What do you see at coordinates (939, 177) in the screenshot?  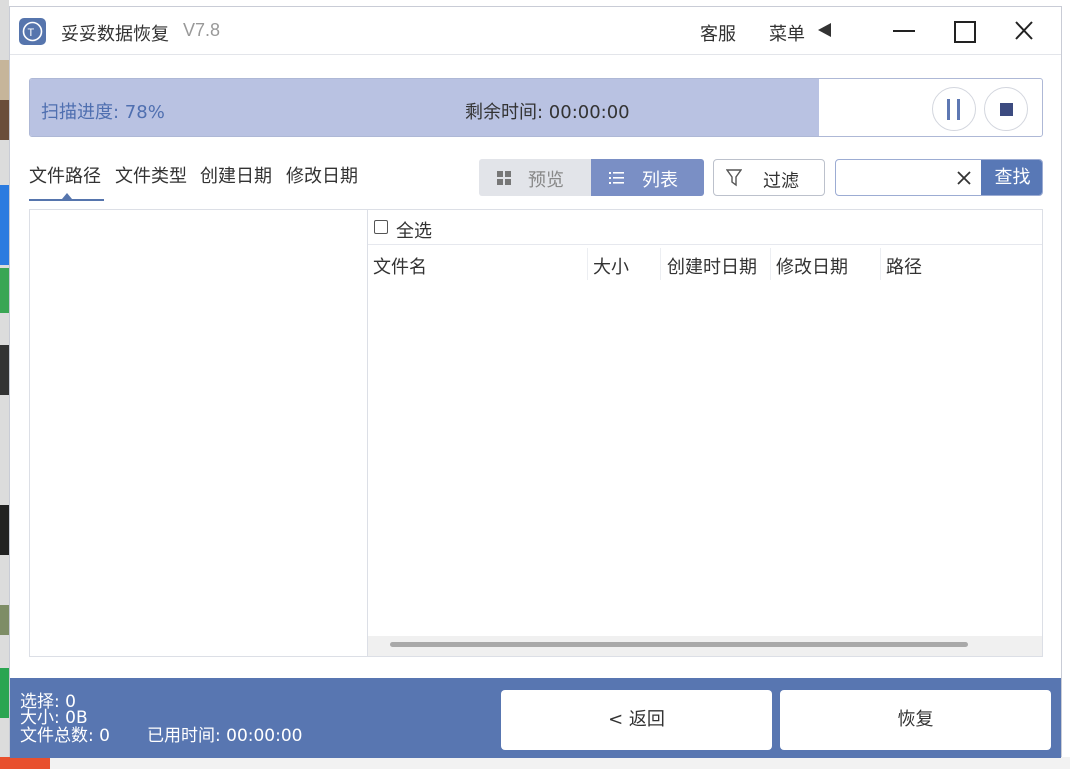 I see `search-box: 查找` at bounding box center [939, 177].